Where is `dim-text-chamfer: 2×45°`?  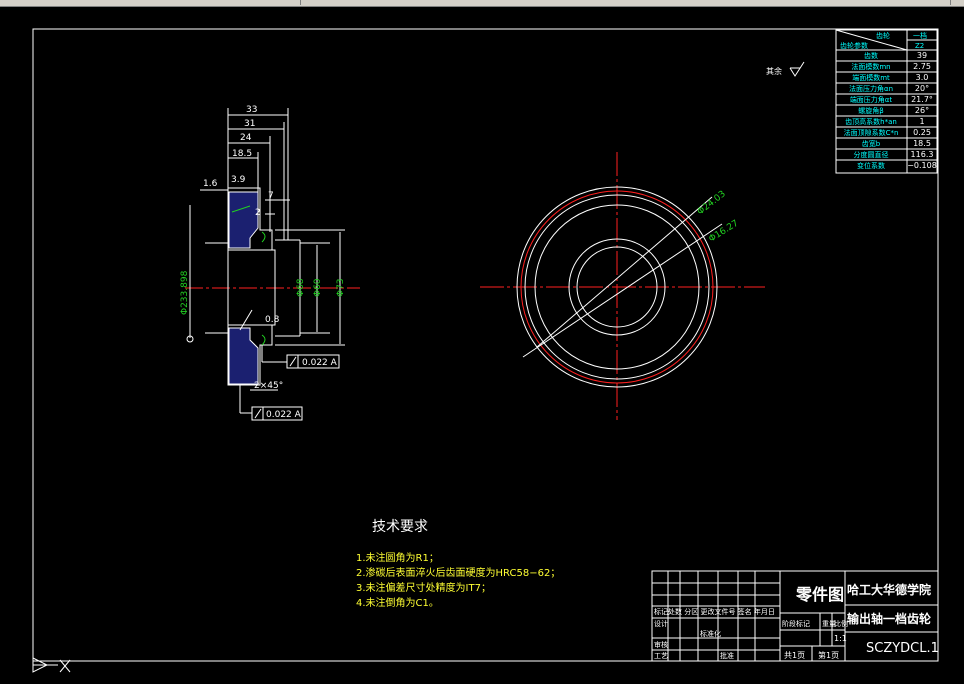
dim-text-chamfer: 2×45° is located at coordinates (268, 386).